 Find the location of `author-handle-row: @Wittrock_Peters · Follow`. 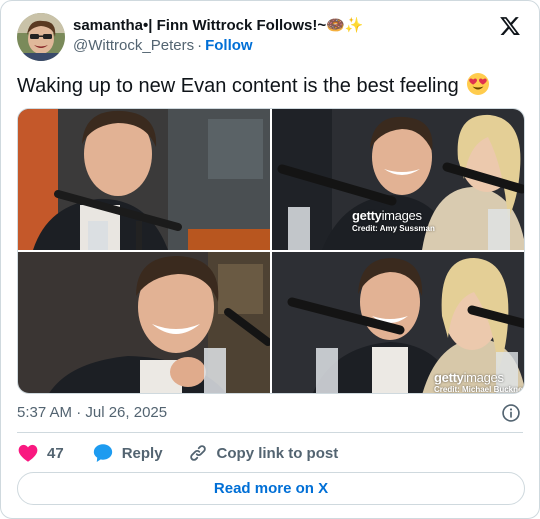

author-handle-row: @Wittrock_Peters · Follow is located at coordinates (163, 45).